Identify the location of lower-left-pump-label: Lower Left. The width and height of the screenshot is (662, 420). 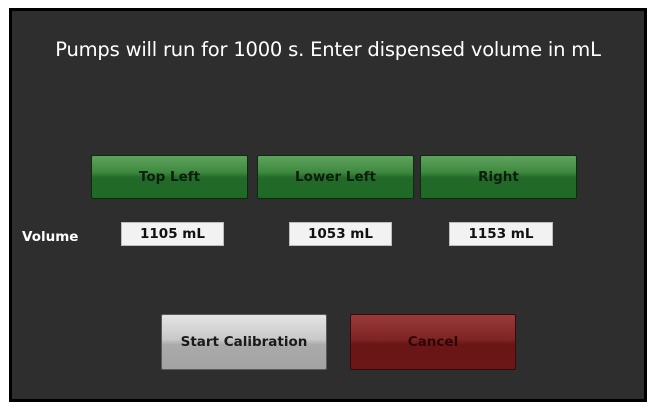
(335, 177).